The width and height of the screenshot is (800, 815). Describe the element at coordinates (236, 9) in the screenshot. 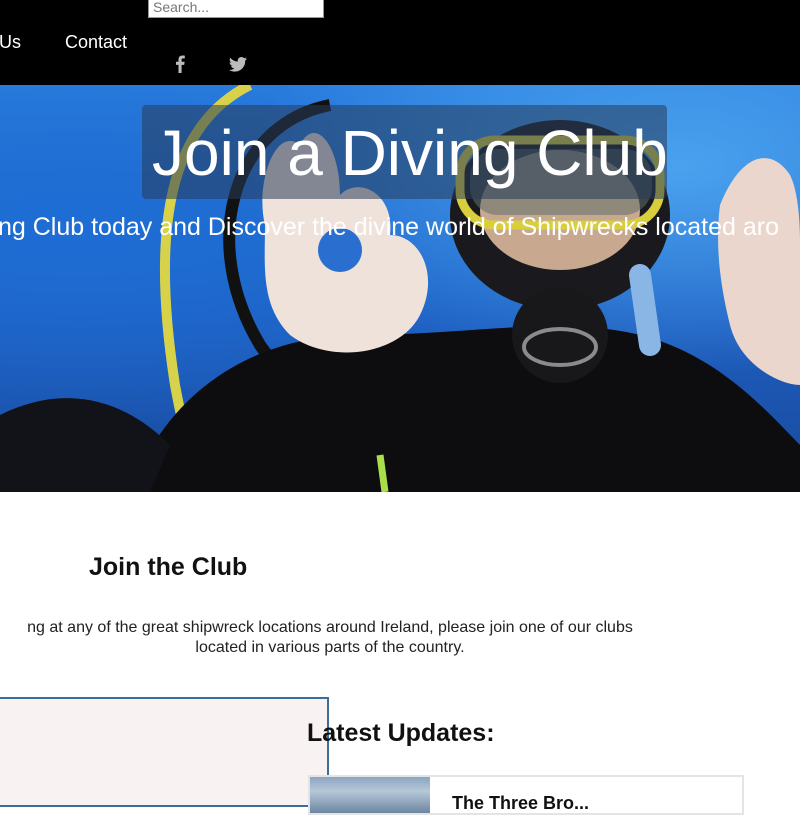

I see `search-input` at that location.